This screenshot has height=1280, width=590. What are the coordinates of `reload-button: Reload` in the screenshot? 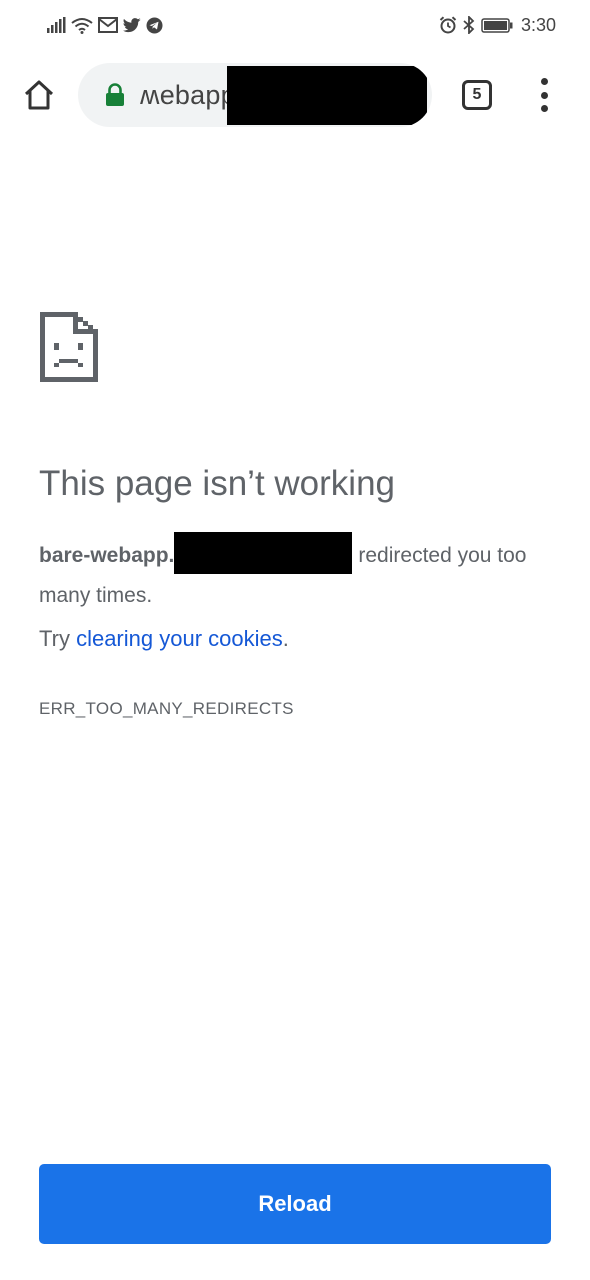 It's located at (295, 1204).